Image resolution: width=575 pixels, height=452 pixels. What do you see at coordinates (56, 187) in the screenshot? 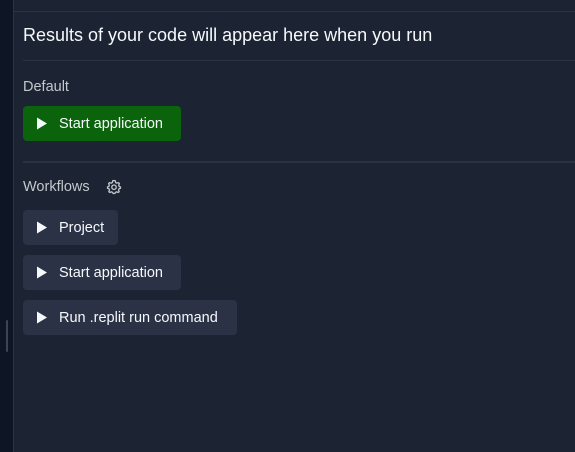
I see `workflows-section-label: Workflows` at bounding box center [56, 187].